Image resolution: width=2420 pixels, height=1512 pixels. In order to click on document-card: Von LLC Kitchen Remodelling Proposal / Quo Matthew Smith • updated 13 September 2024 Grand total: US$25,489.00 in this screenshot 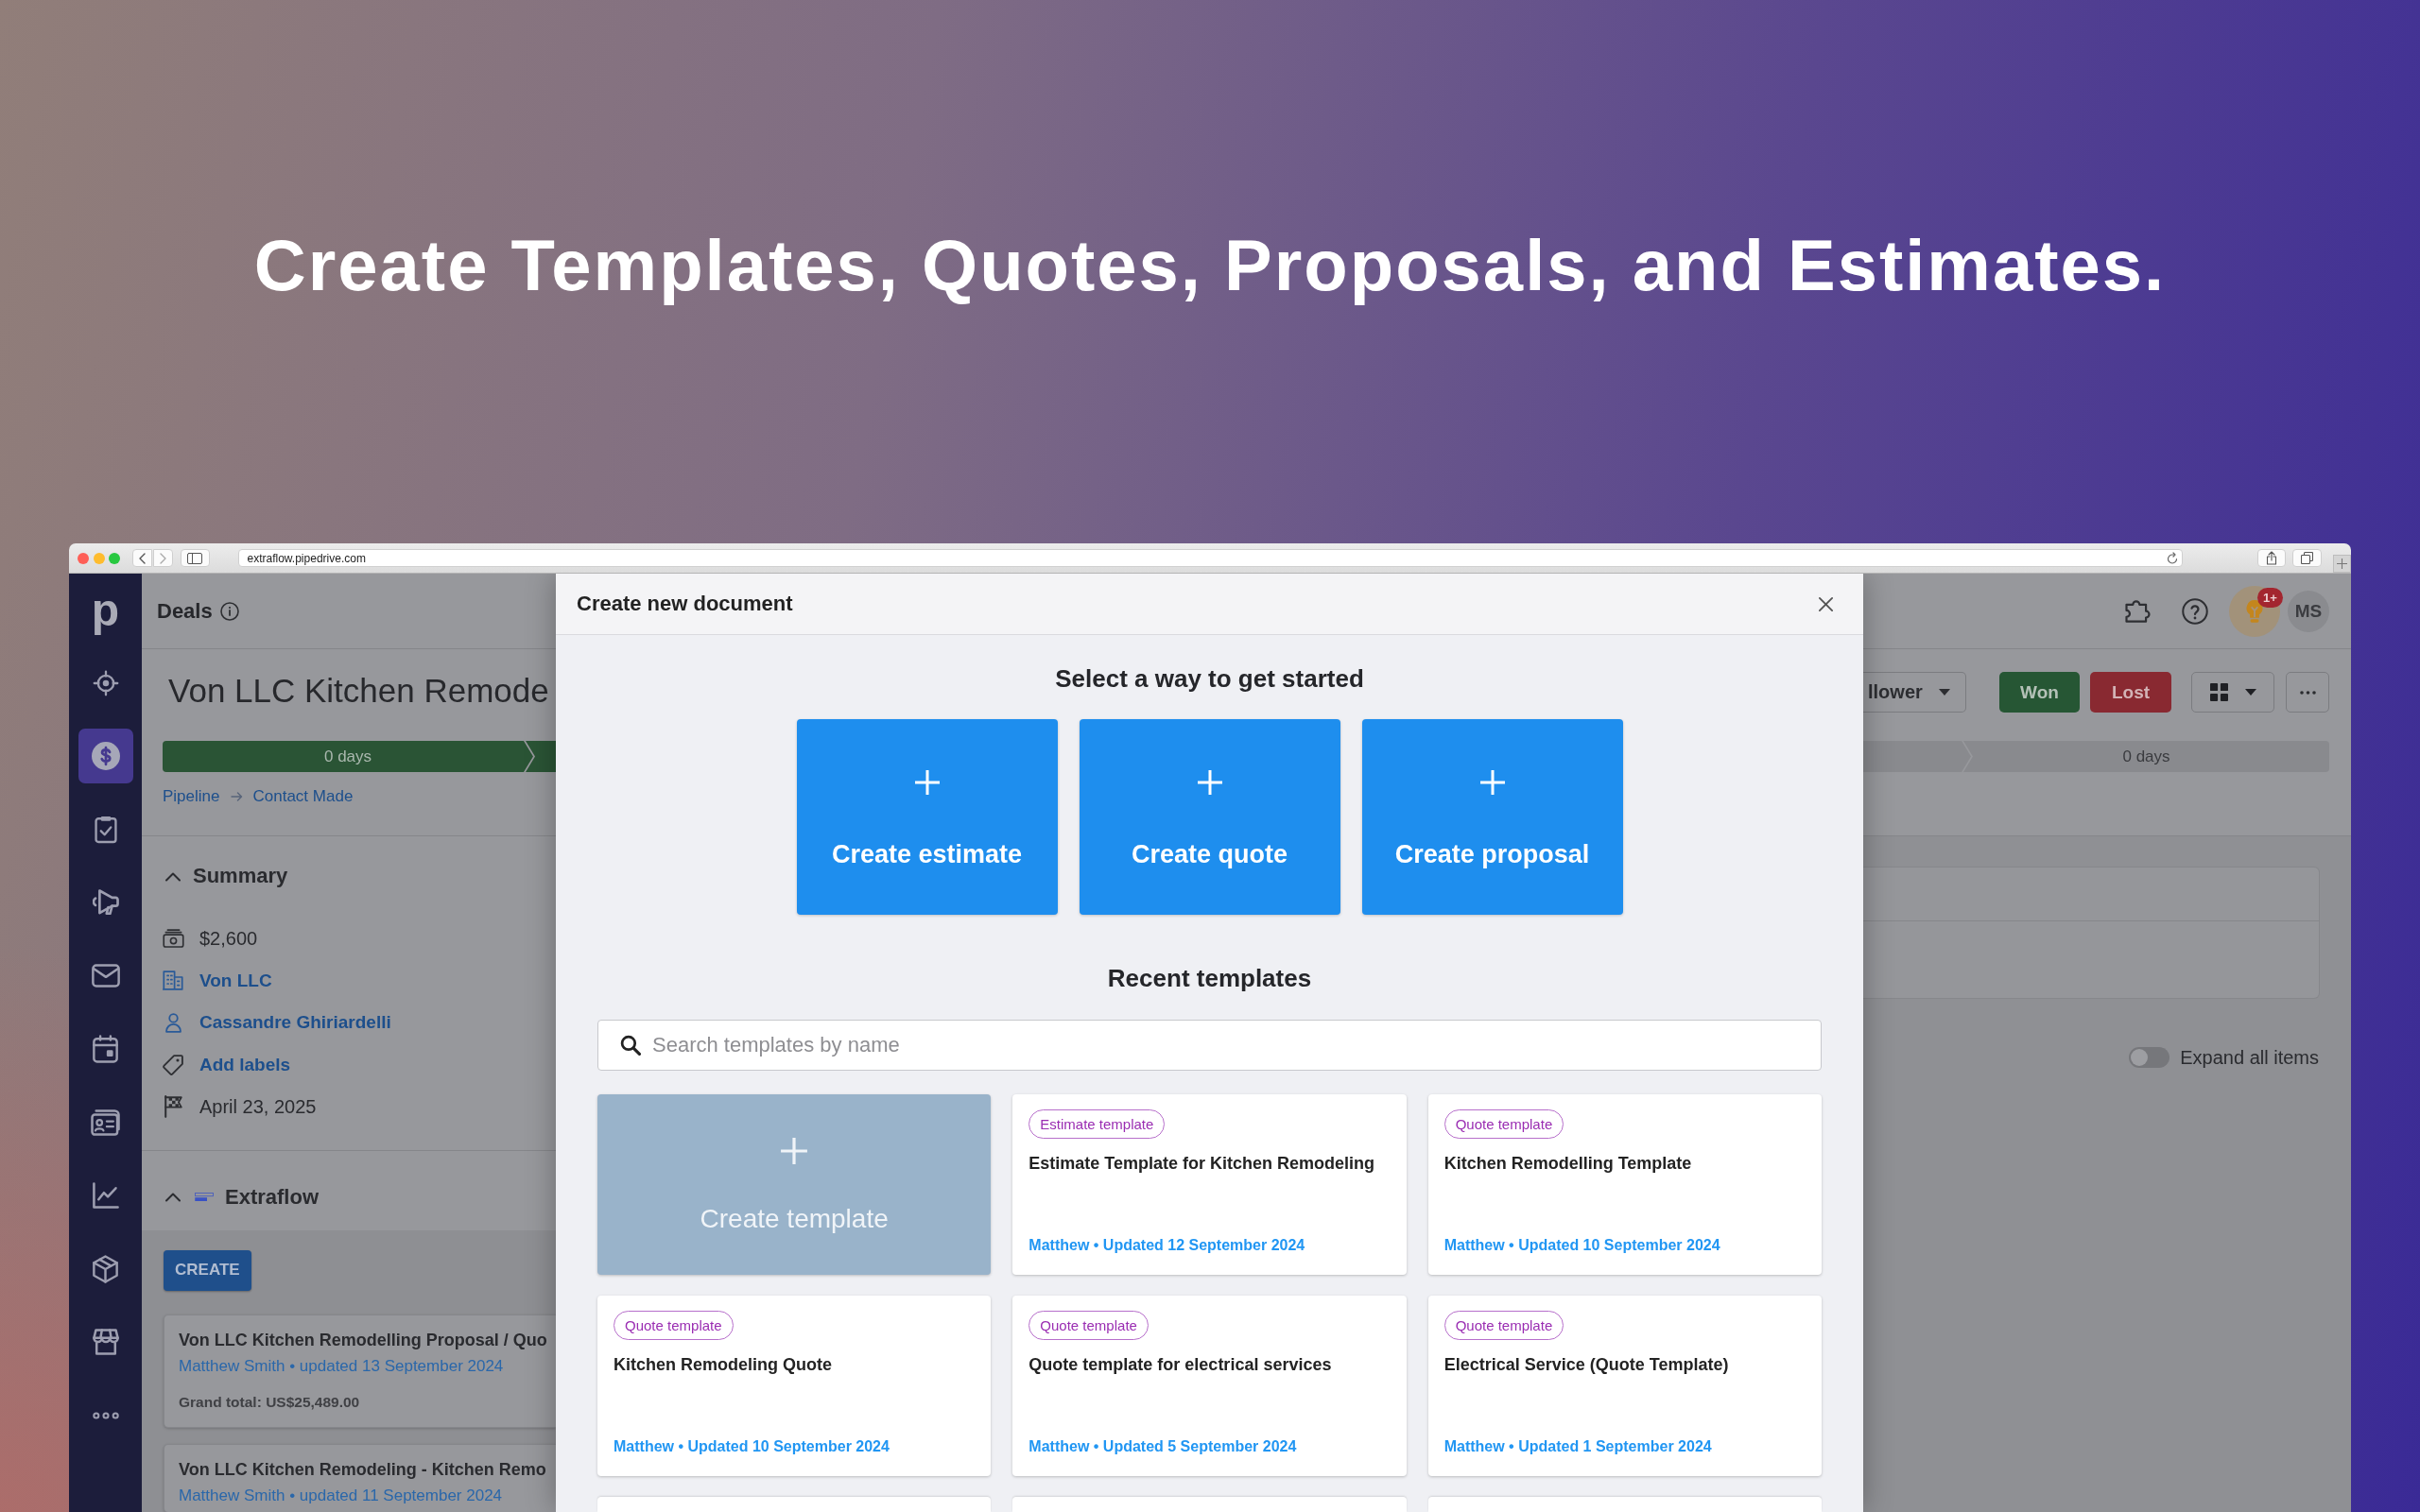, I will do `click(360, 1371)`.